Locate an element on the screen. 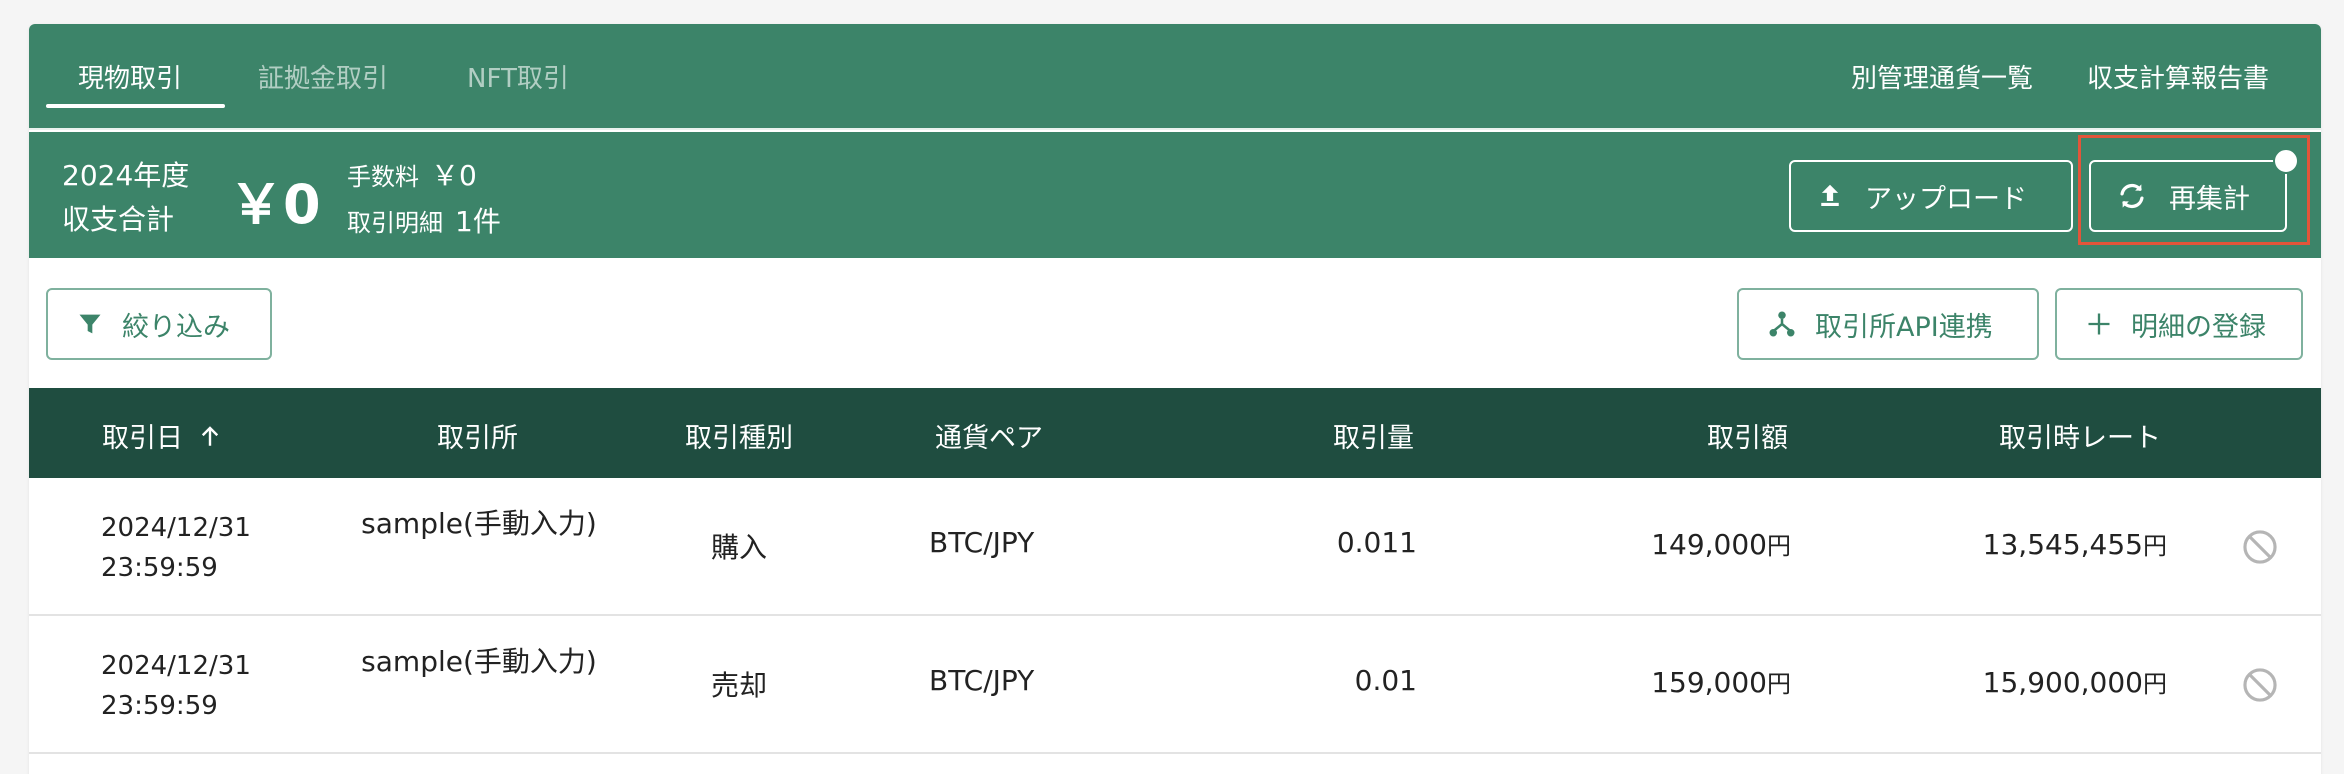  row-type: 売却 is located at coordinates (739, 685).